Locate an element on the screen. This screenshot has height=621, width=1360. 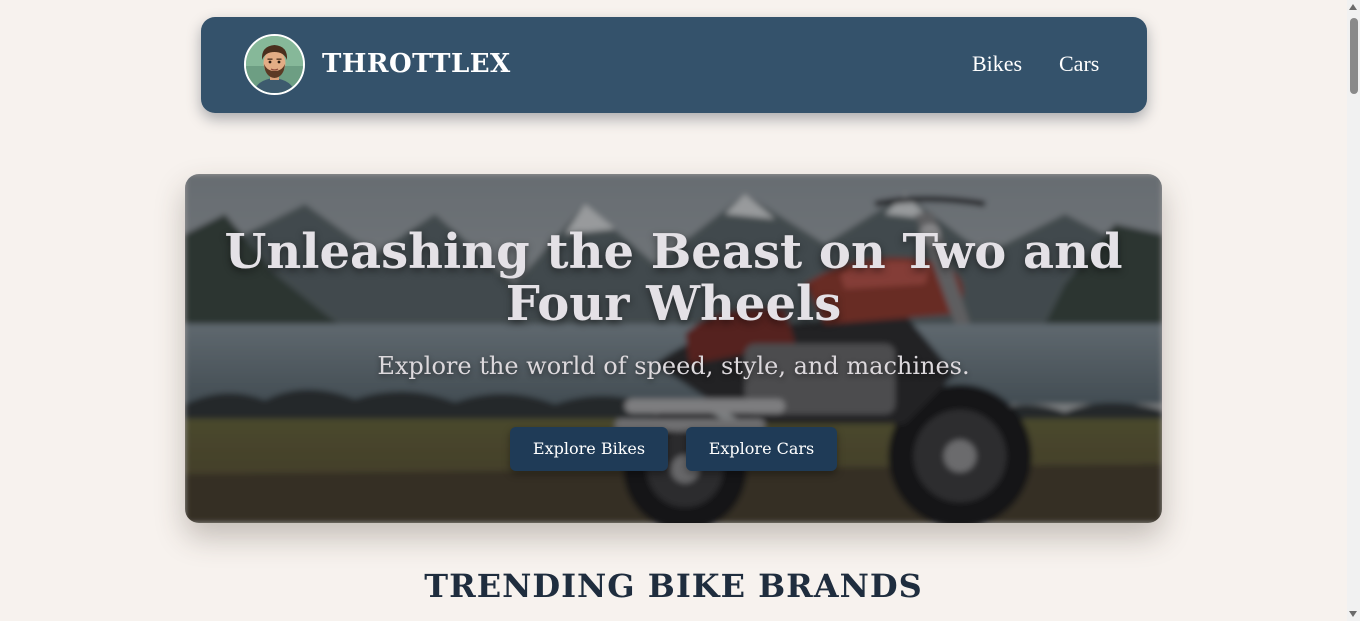
scrollbar-thumb is located at coordinates (1354, 56).